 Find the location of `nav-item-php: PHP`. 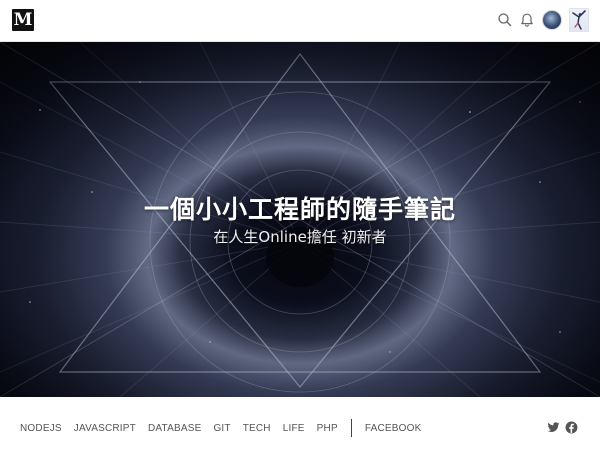

nav-item-php: PHP is located at coordinates (327, 428).